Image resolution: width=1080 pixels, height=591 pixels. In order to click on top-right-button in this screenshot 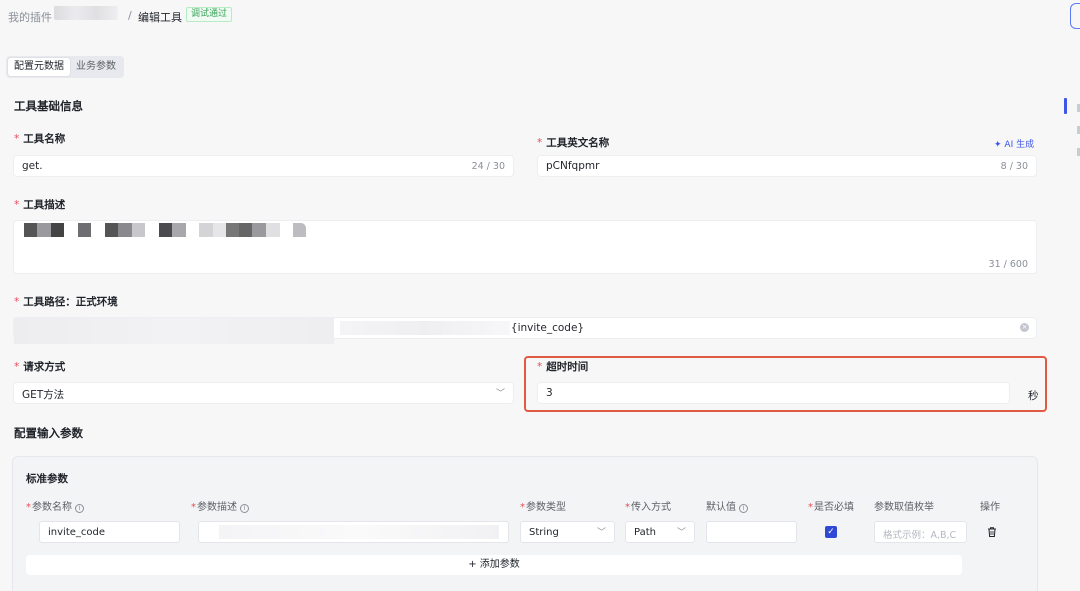, I will do `click(1075, 16)`.